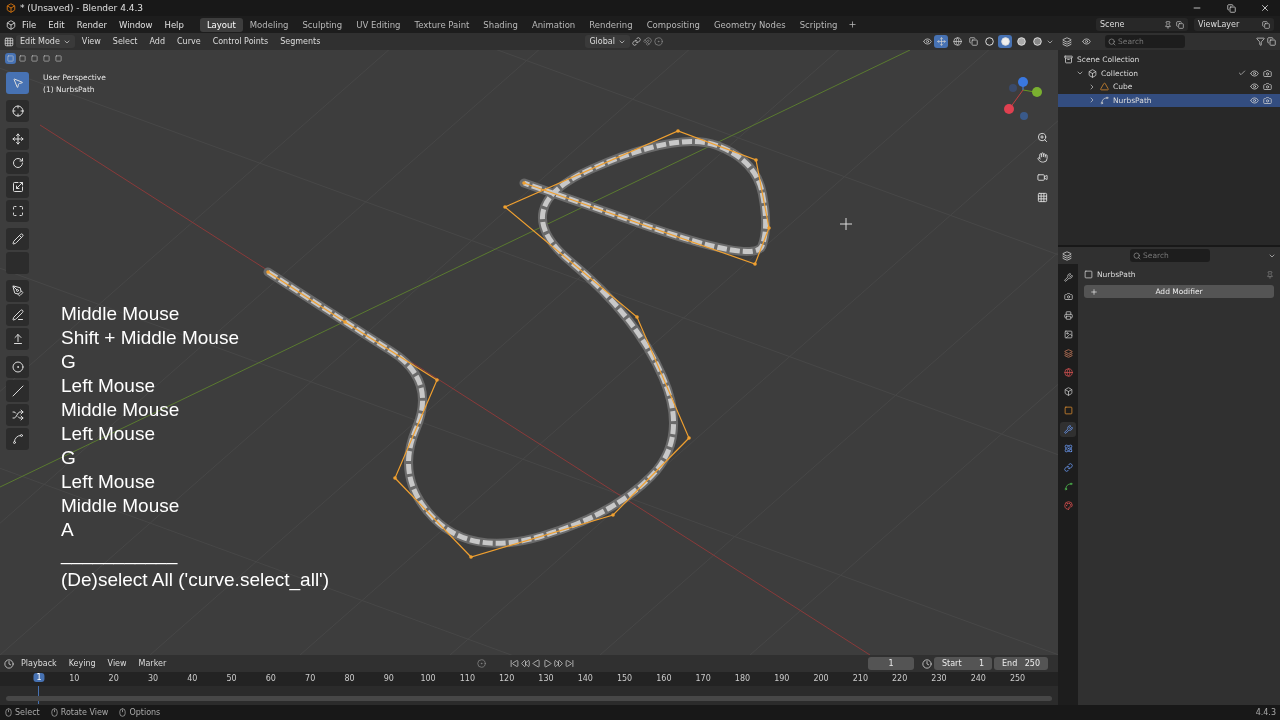 The width and height of the screenshot is (1280, 720). Describe the element at coordinates (1260, 41) in the screenshot. I see `filter-icon` at that location.